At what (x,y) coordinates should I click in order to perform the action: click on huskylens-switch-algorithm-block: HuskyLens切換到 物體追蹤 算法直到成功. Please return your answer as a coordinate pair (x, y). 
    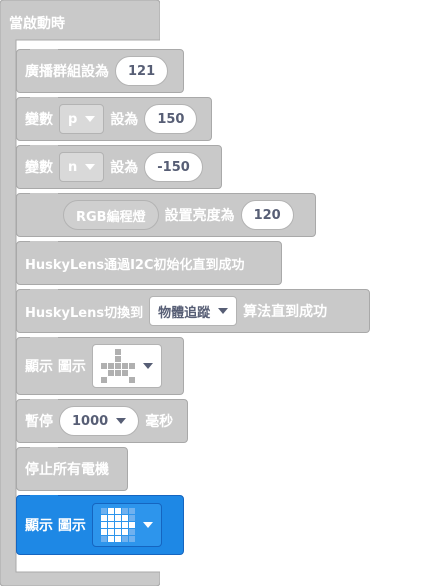
    Looking at the image, I should click on (193, 311).